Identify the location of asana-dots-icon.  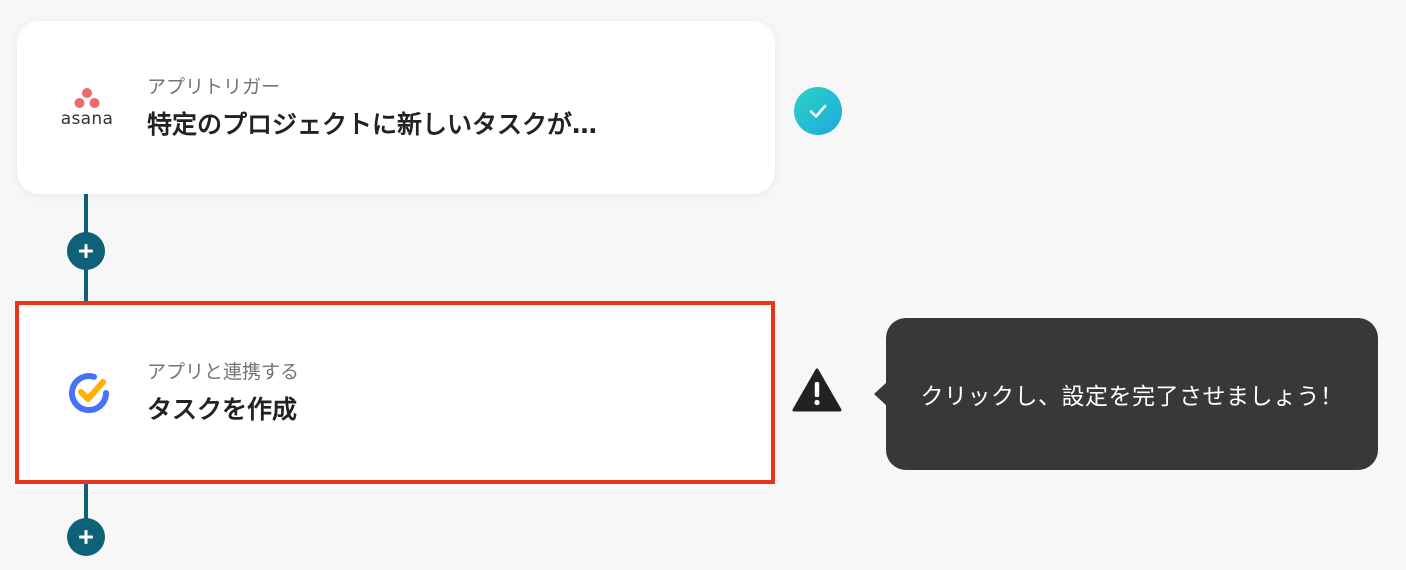
(87, 97).